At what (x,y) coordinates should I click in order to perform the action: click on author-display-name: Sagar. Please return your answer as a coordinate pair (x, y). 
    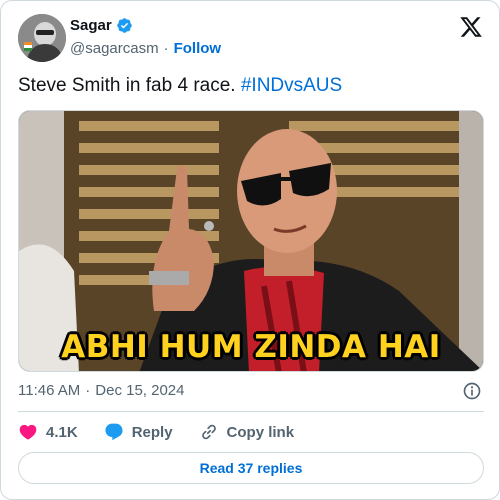
    Looking at the image, I should click on (91, 25).